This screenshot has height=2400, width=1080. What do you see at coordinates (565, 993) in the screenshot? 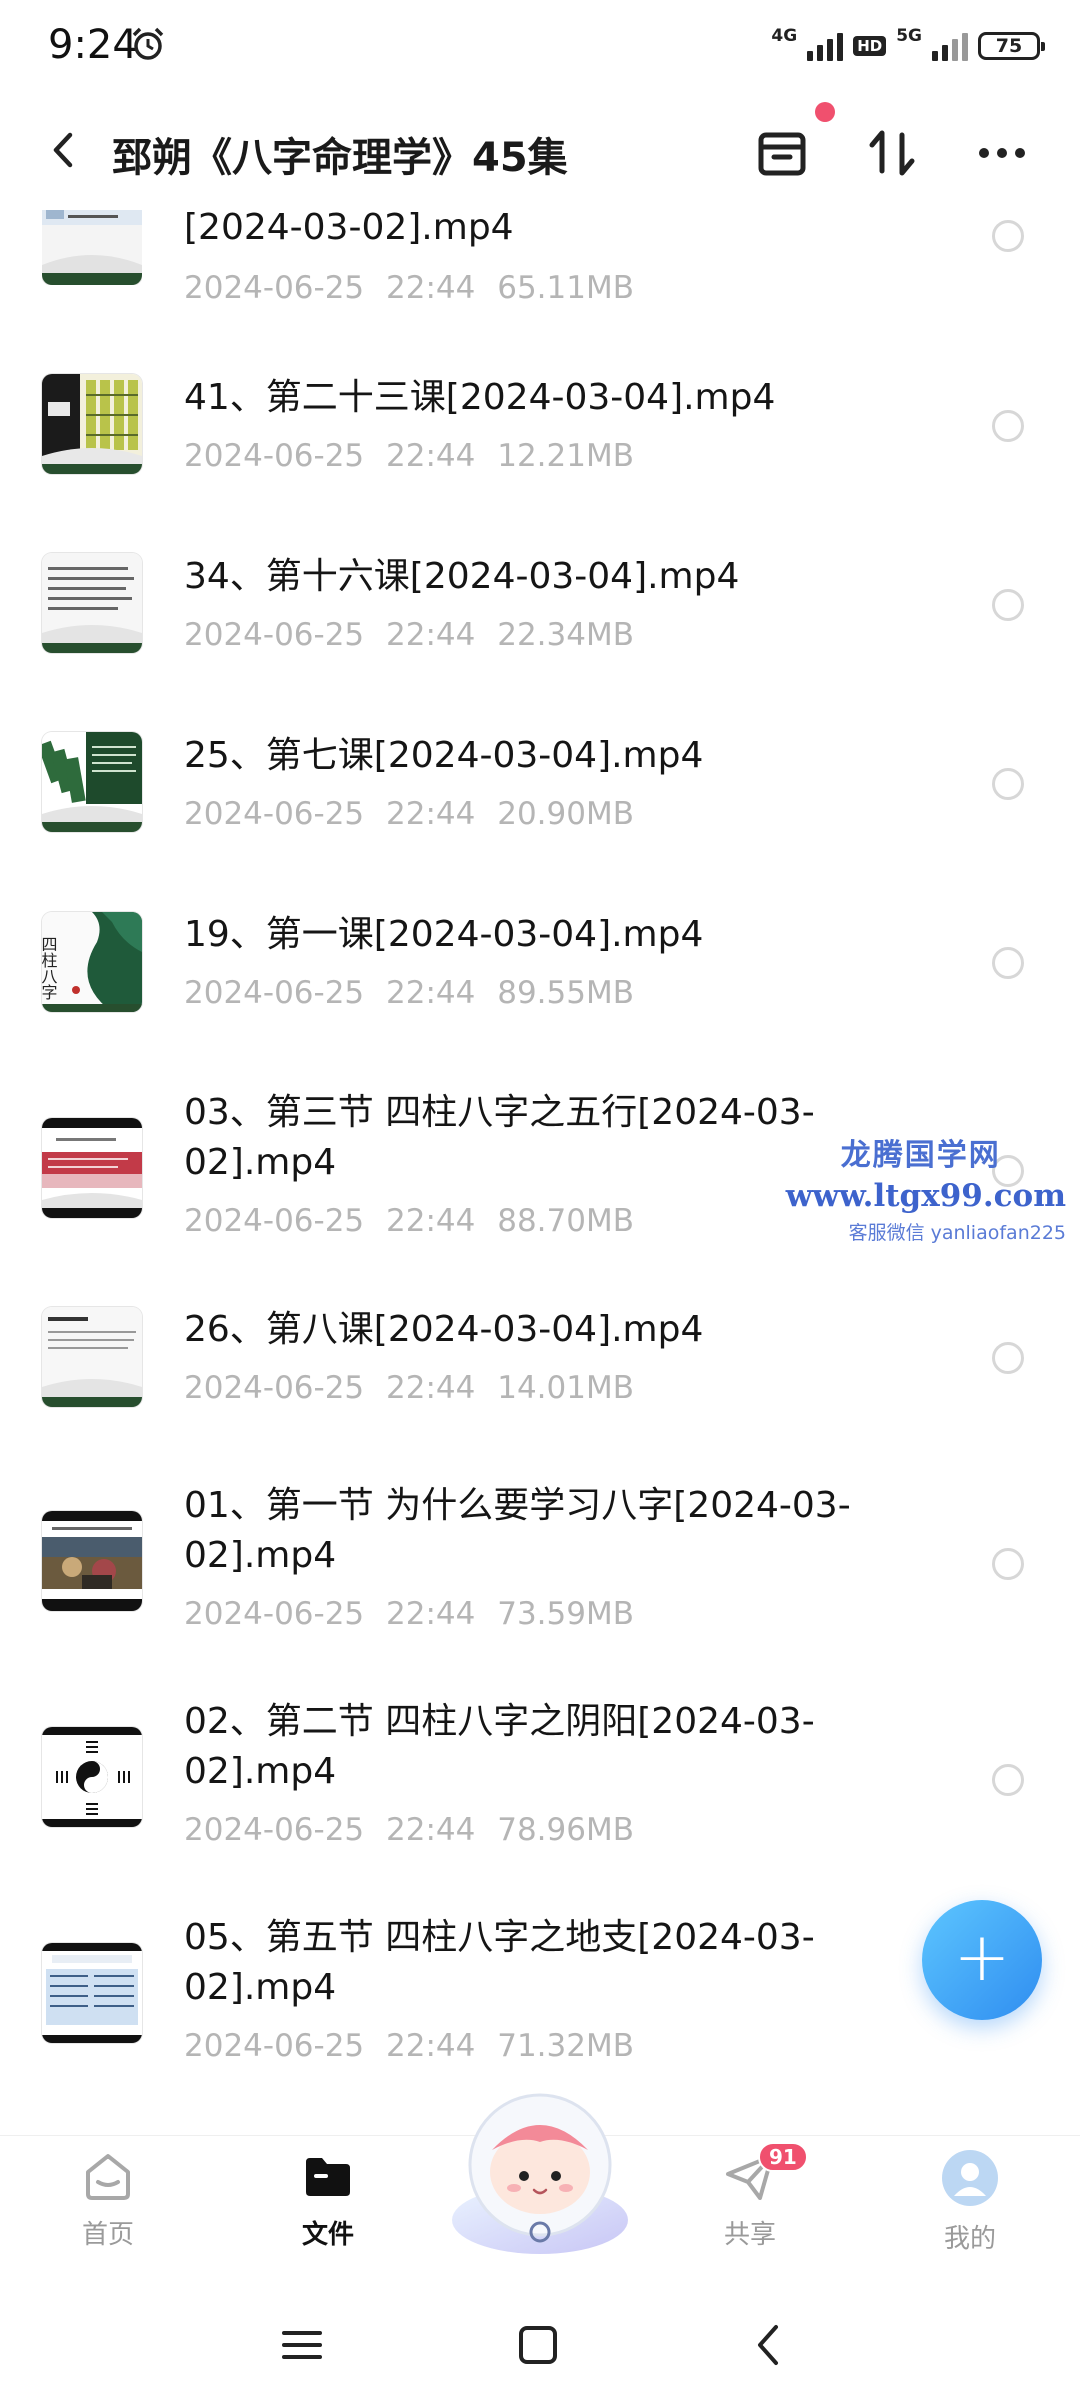
I see `file-size: 89.55MB` at bounding box center [565, 993].